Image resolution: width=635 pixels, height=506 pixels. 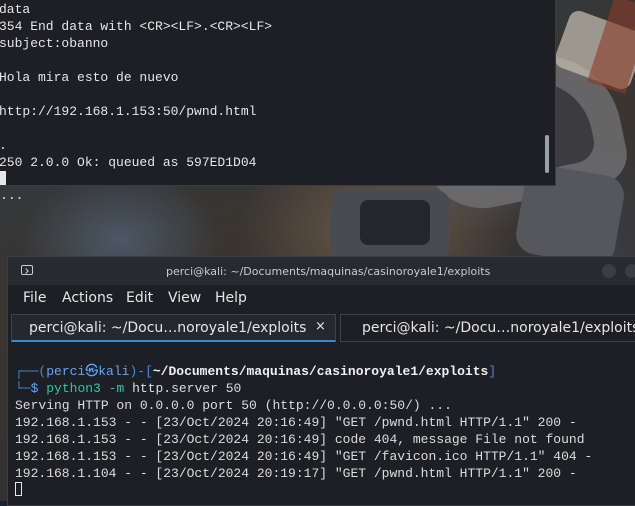 What do you see at coordinates (128, 111) in the screenshot?
I see `terminal-line: http://192.168.1.153:50/pwnd.html` at bounding box center [128, 111].